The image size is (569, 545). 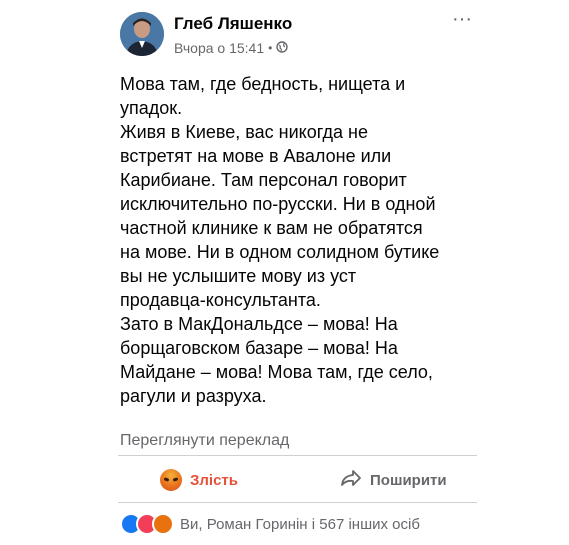 What do you see at coordinates (238, 276) in the screenshot?
I see `post-text-line: вы не услышите мову из уст` at bounding box center [238, 276].